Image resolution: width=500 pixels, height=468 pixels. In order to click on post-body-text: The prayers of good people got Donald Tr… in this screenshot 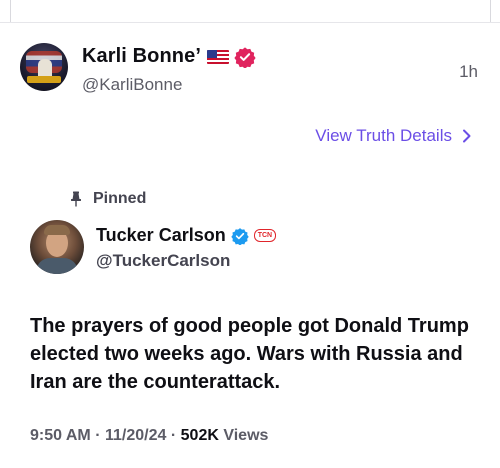, I will do `click(249, 354)`.